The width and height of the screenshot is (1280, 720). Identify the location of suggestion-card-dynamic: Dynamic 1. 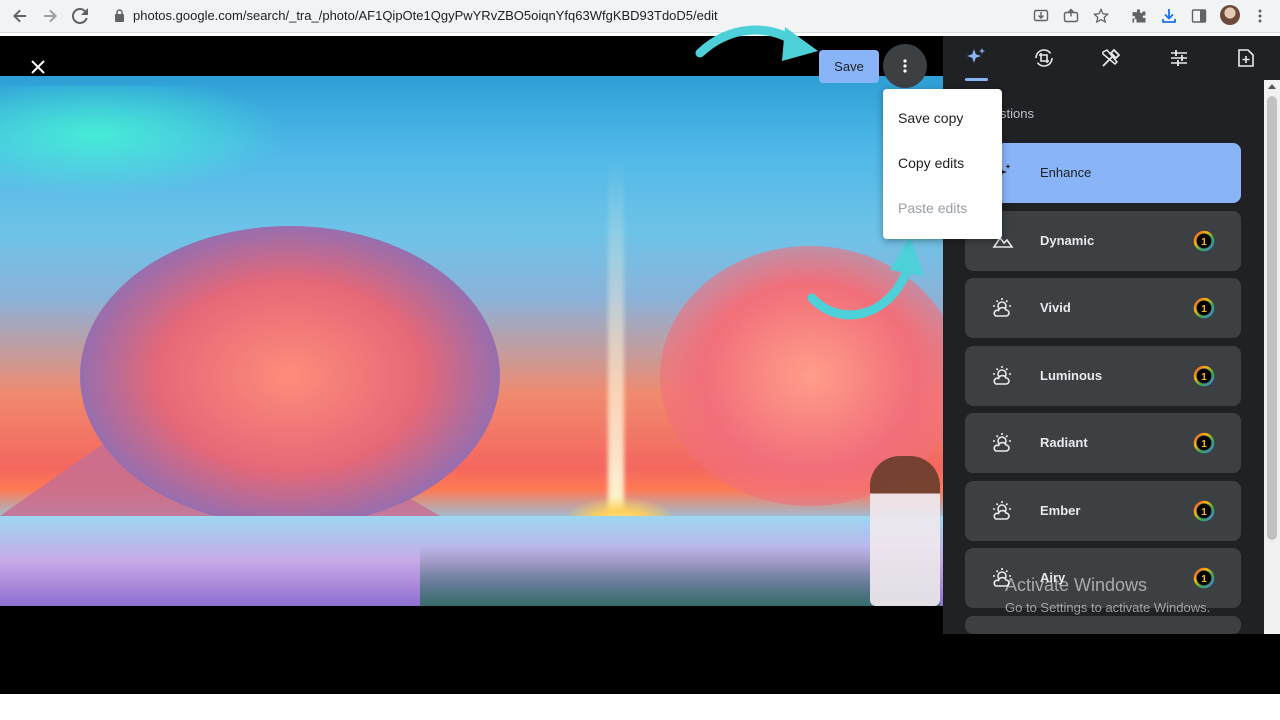
(1103, 240).